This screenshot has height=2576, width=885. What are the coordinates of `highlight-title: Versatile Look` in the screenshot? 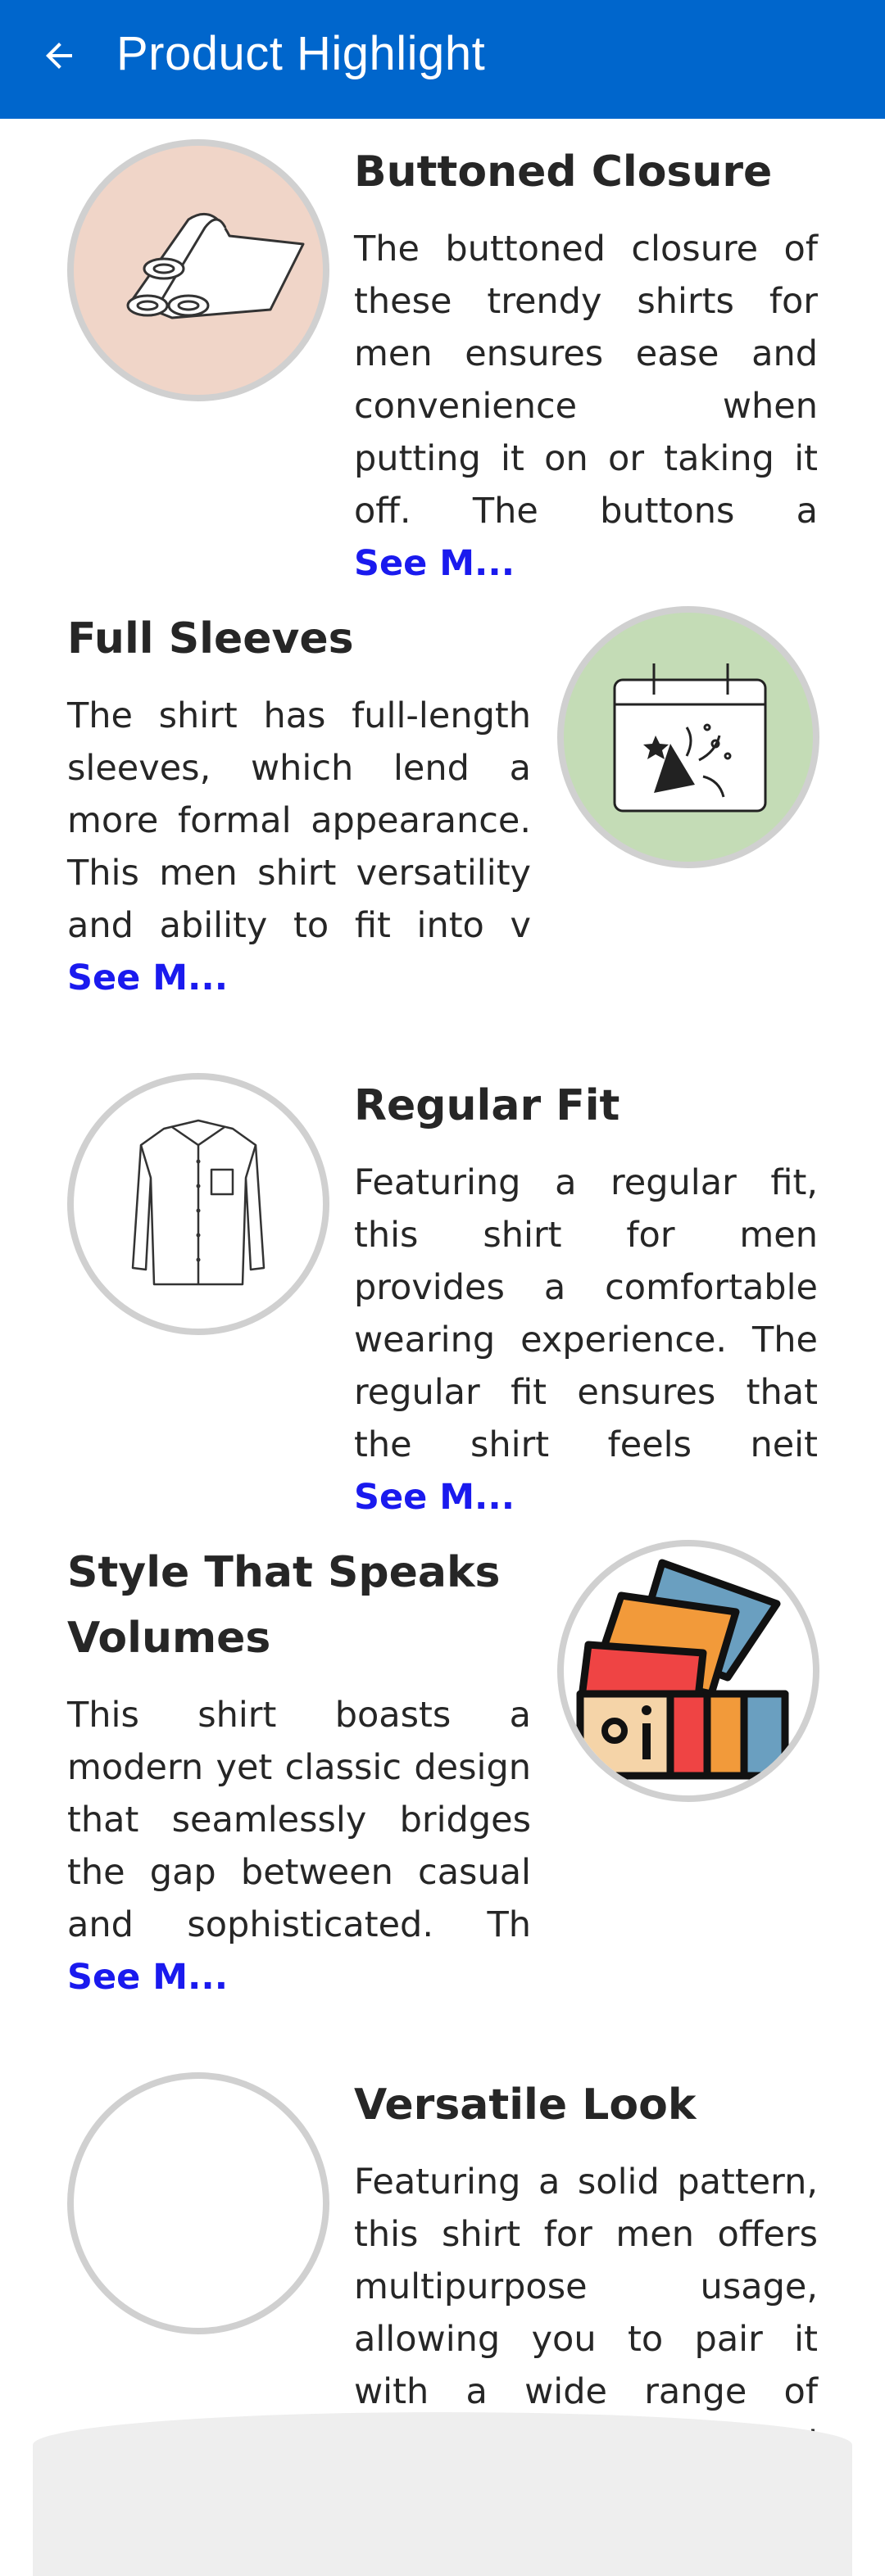 It's located at (526, 2105).